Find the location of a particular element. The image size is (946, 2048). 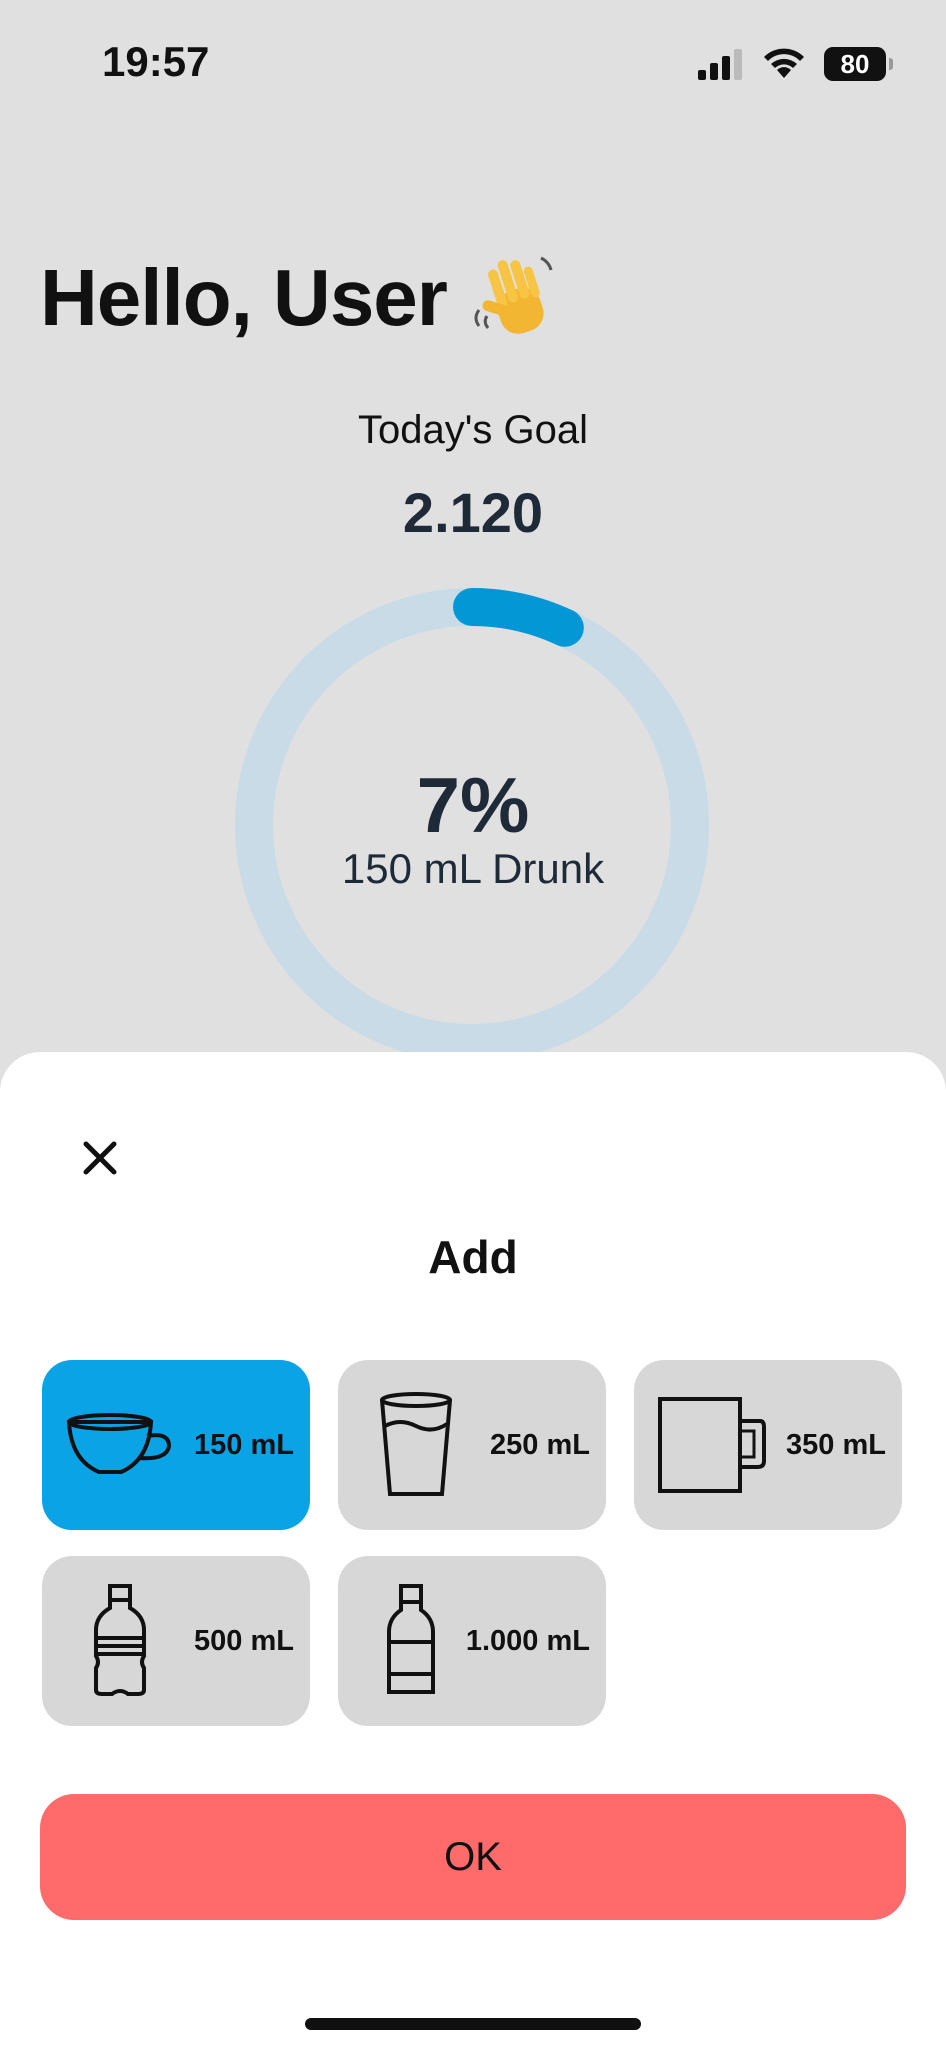

close-button is located at coordinates (100, 1158).